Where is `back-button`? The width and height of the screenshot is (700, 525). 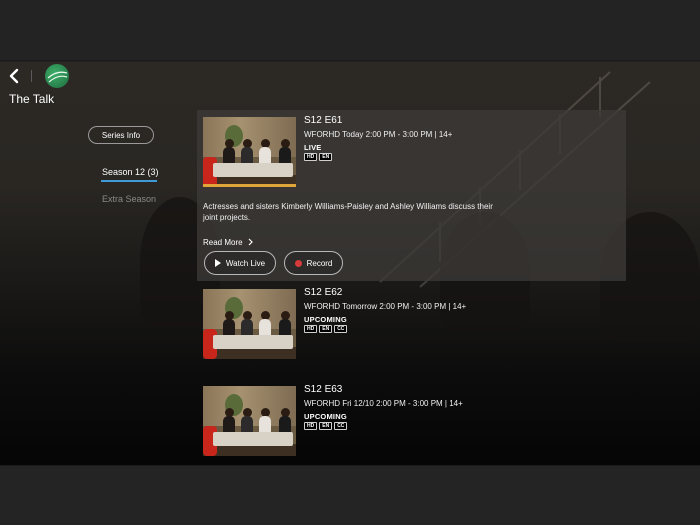
back-button is located at coordinates (14, 76).